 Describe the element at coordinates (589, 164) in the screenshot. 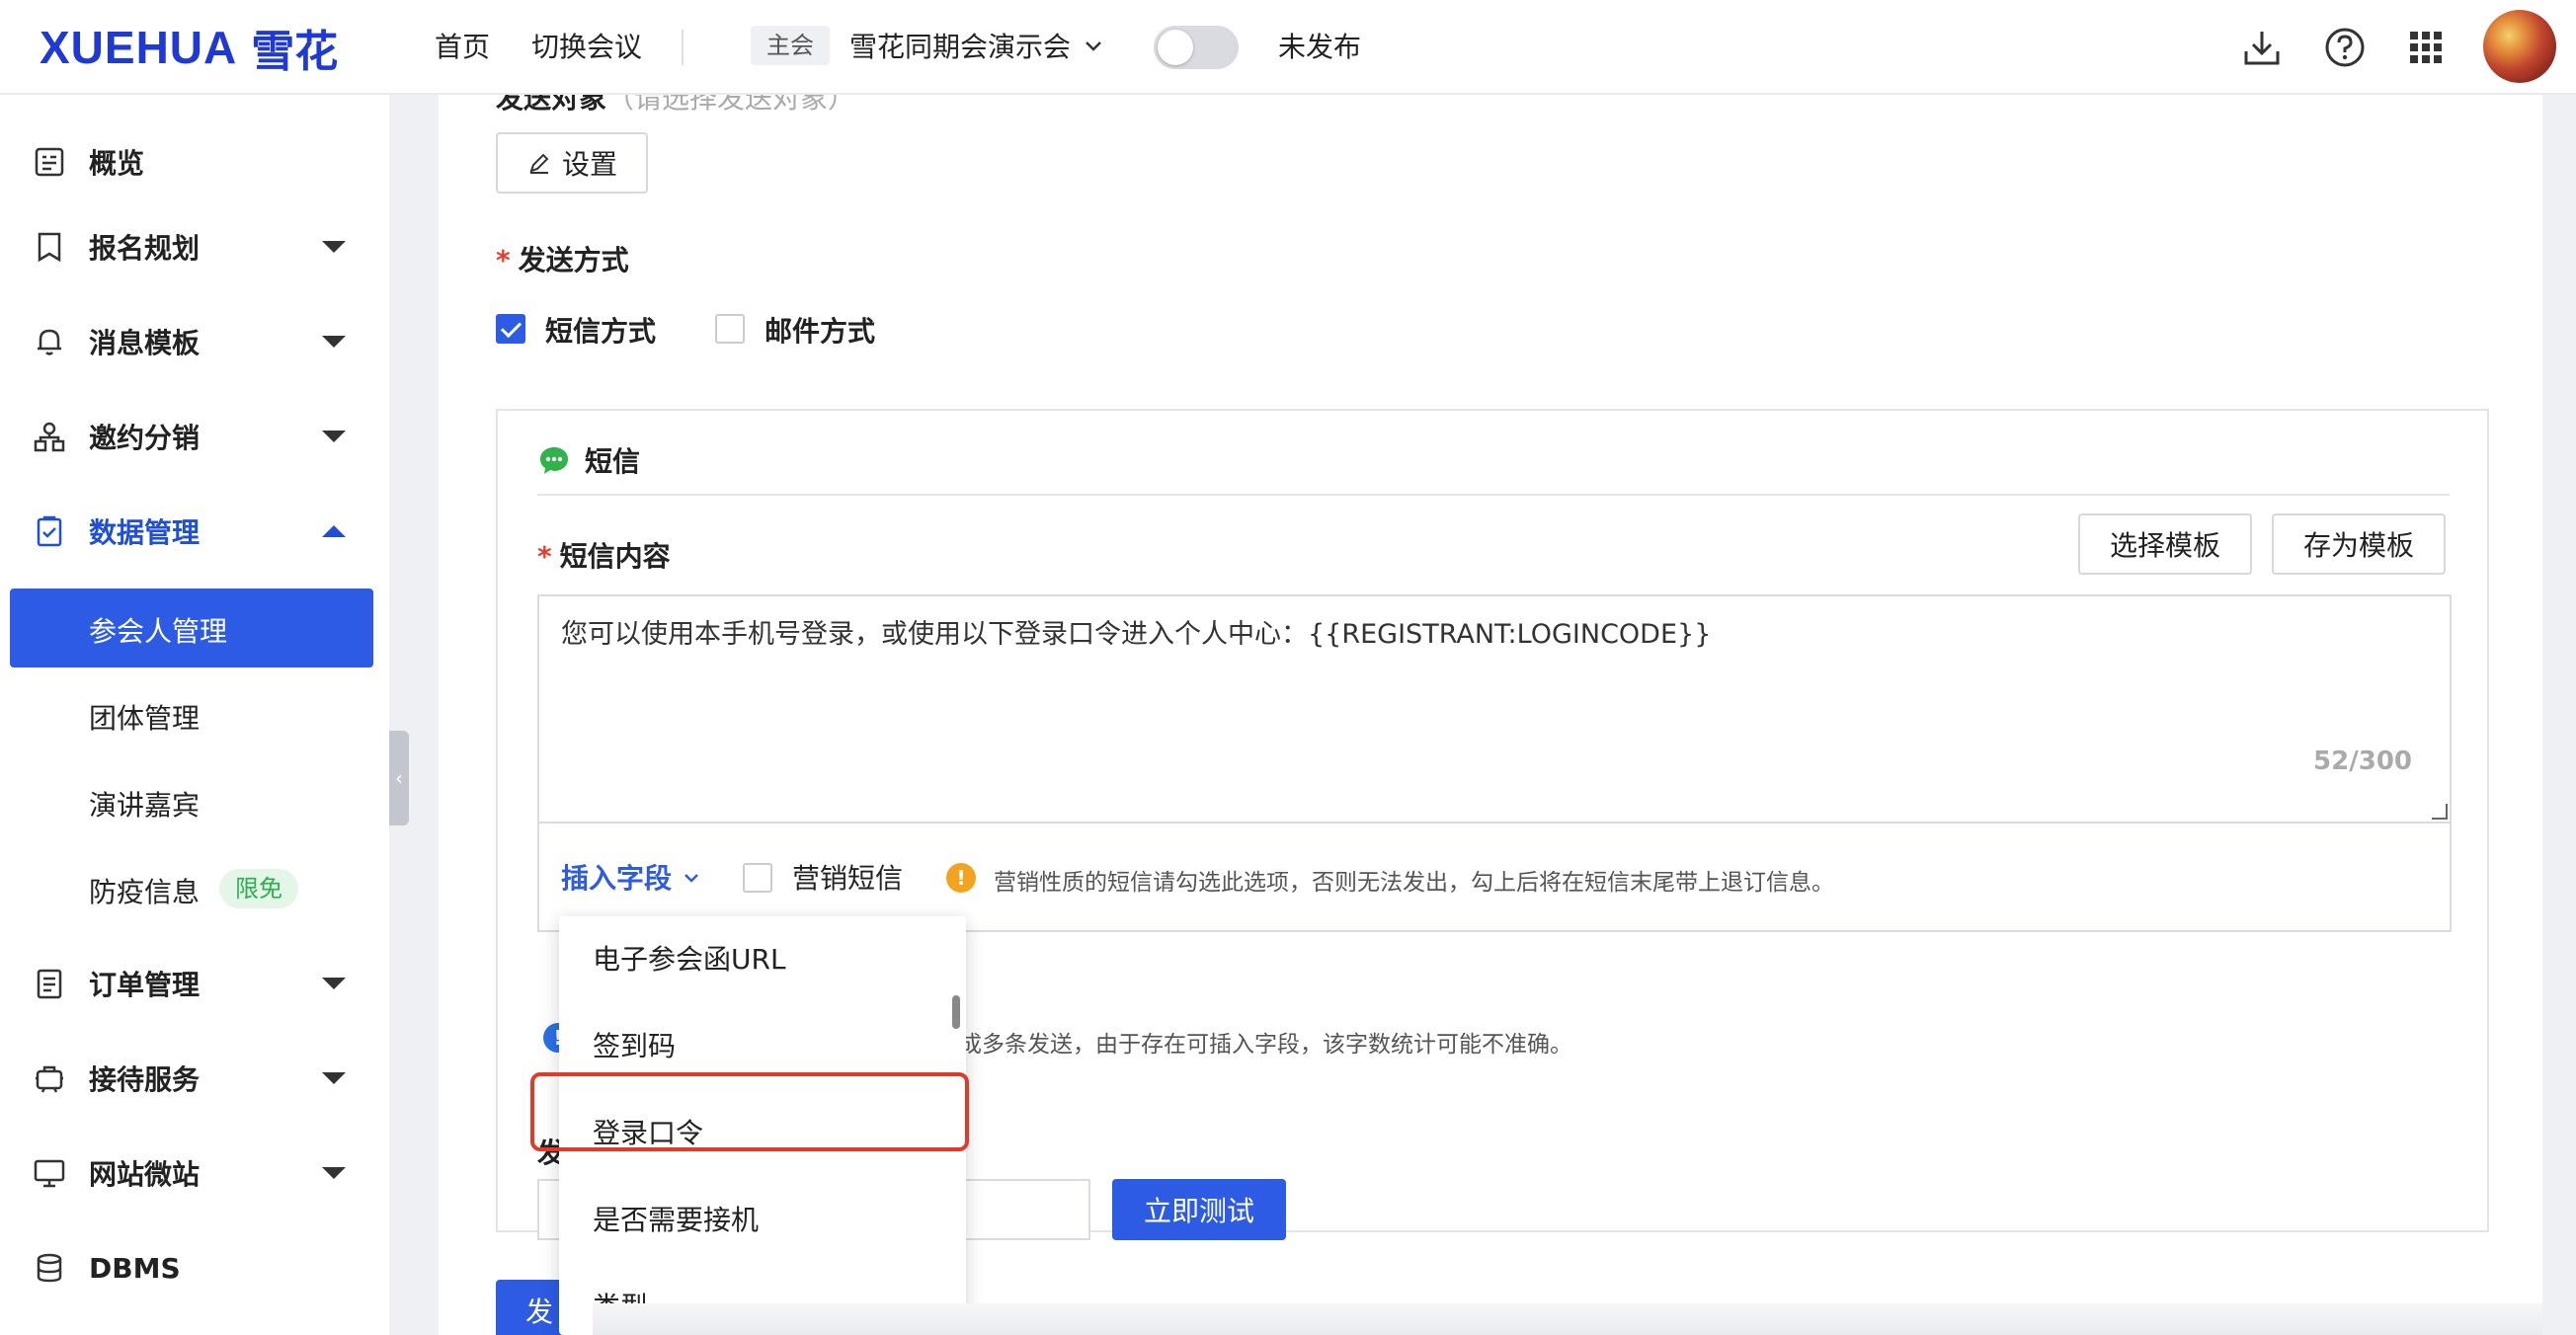

I see `setting-button-label: 设置` at that location.